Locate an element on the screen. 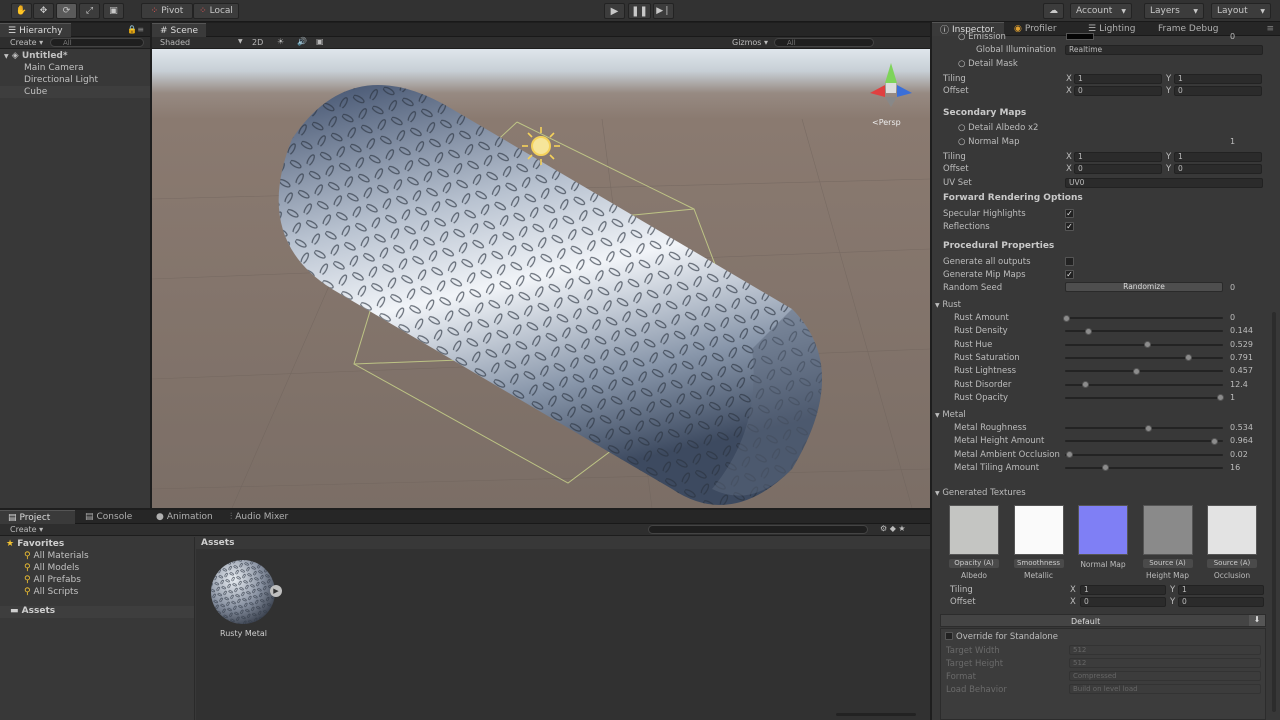 The width and height of the screenshot is (1280, 720). project-search-input is located at coordinates (758, 529).